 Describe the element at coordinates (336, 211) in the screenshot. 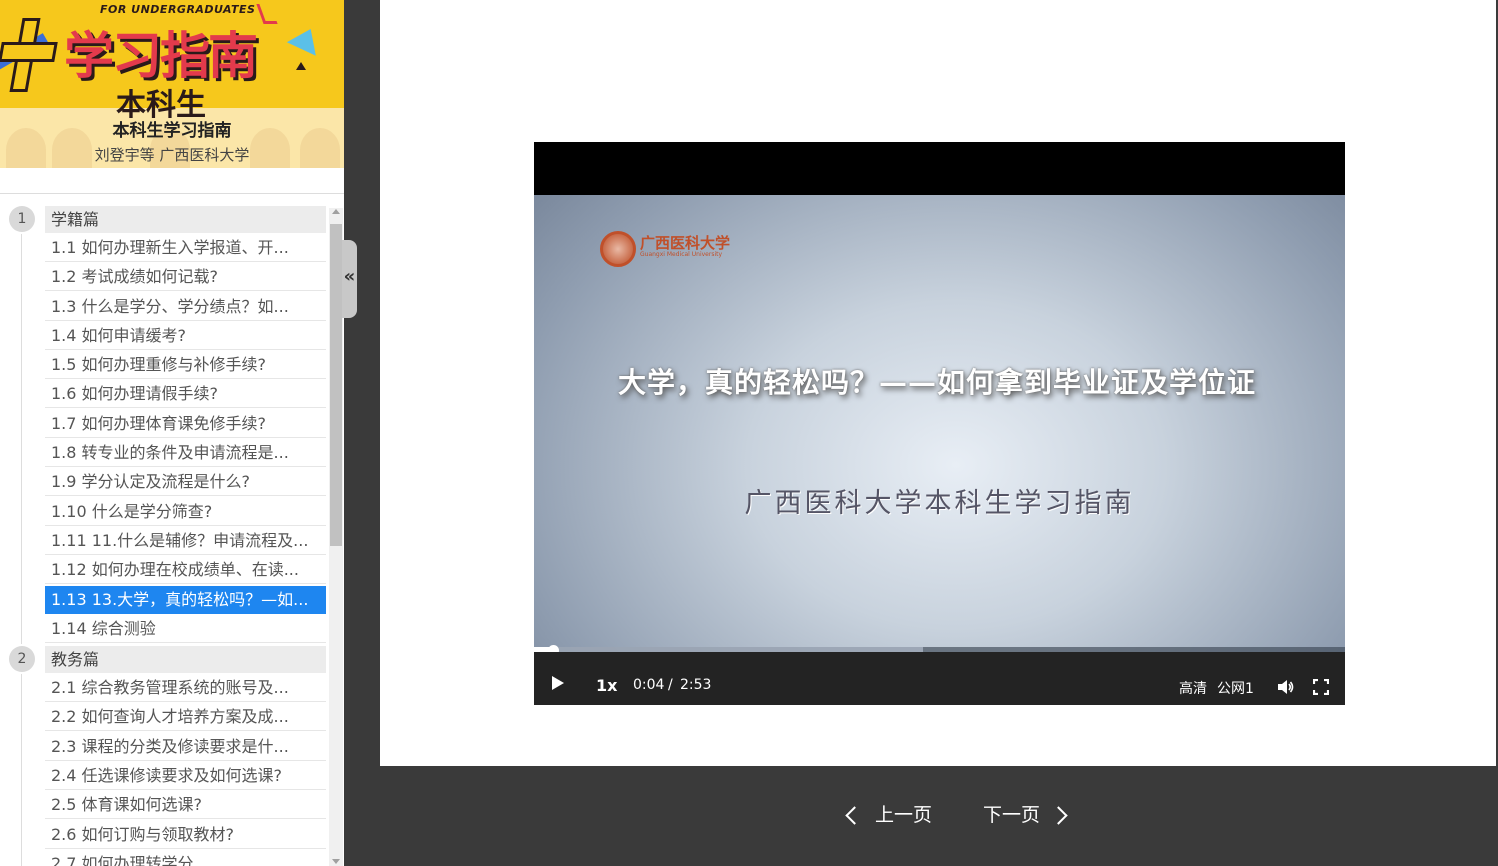

I see `scroll-up-arrow-icon` at that location.